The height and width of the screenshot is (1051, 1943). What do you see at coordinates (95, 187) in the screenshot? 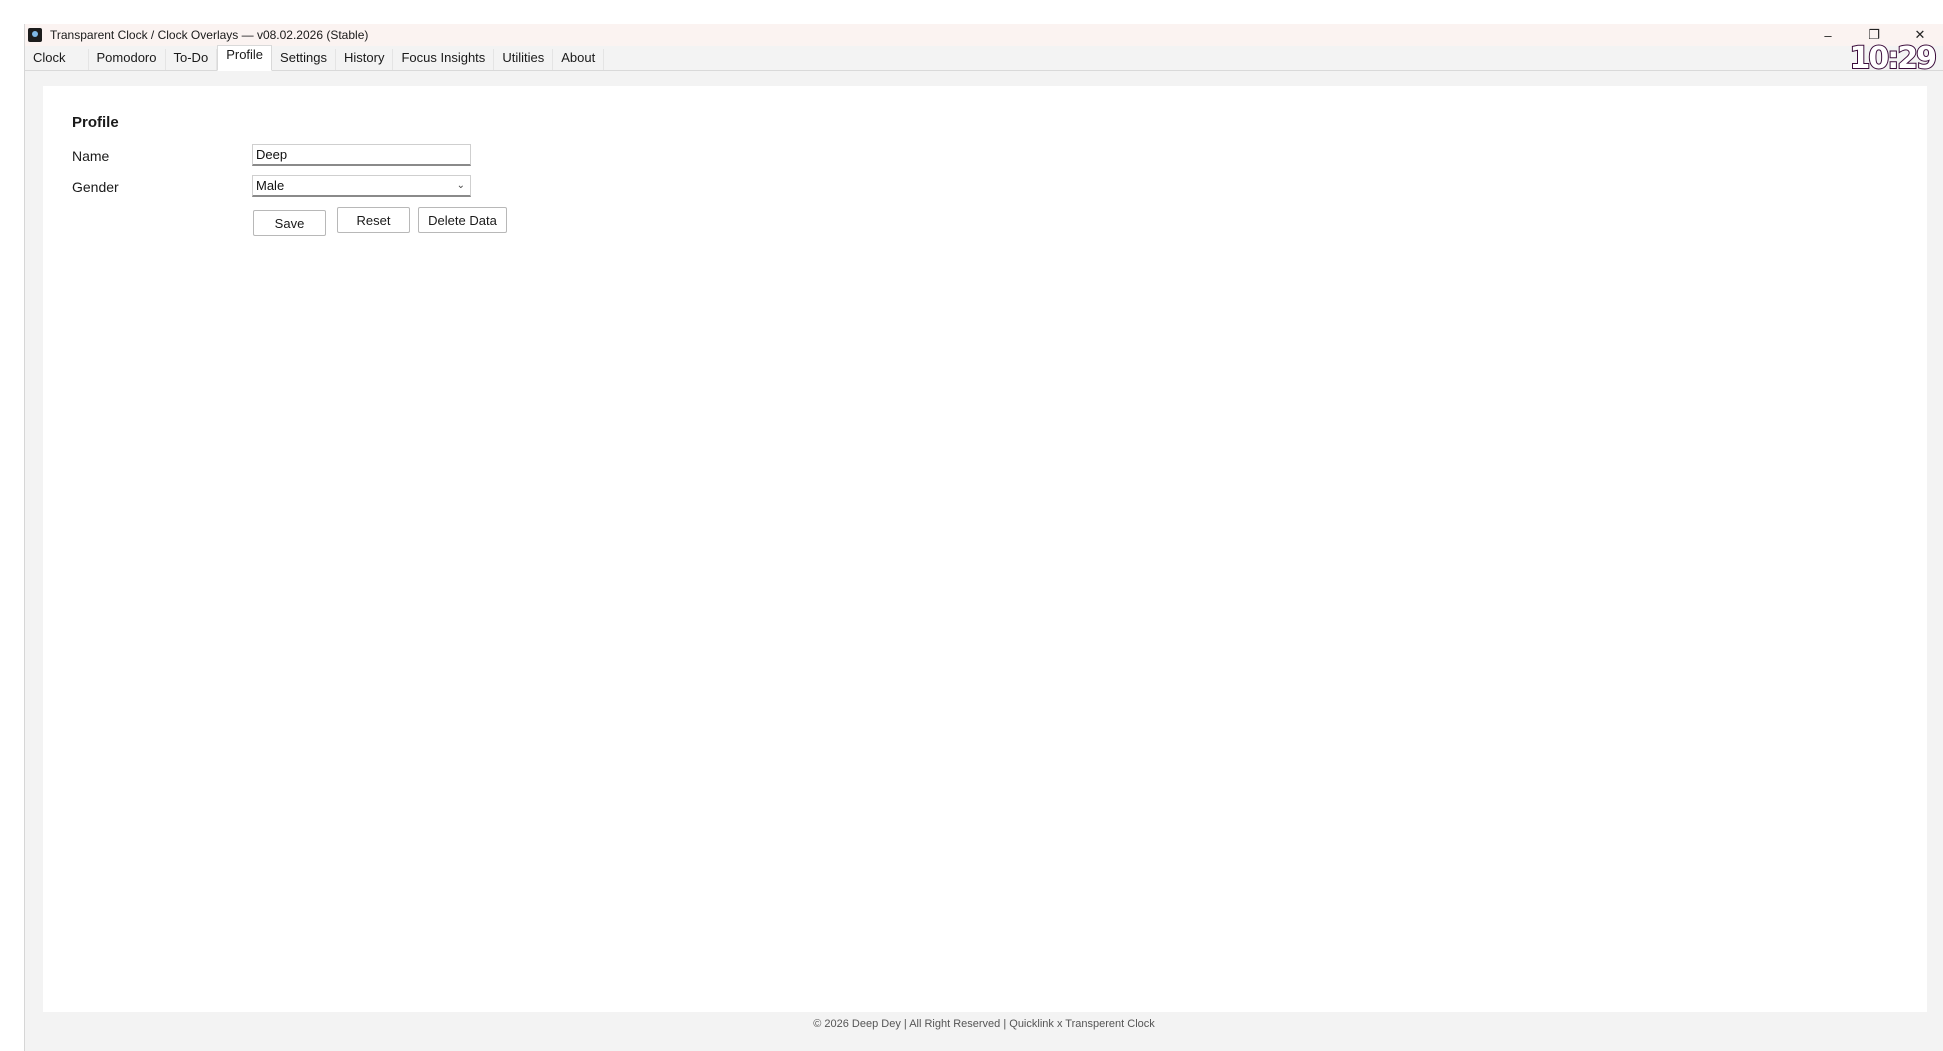
I see `gender-label: Gender` at bounding box center [95, 187].